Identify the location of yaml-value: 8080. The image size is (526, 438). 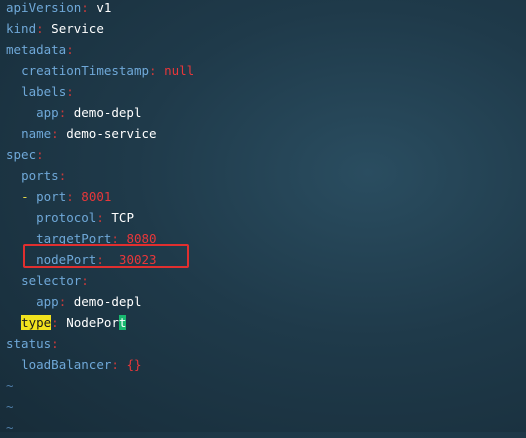
(141, 238).